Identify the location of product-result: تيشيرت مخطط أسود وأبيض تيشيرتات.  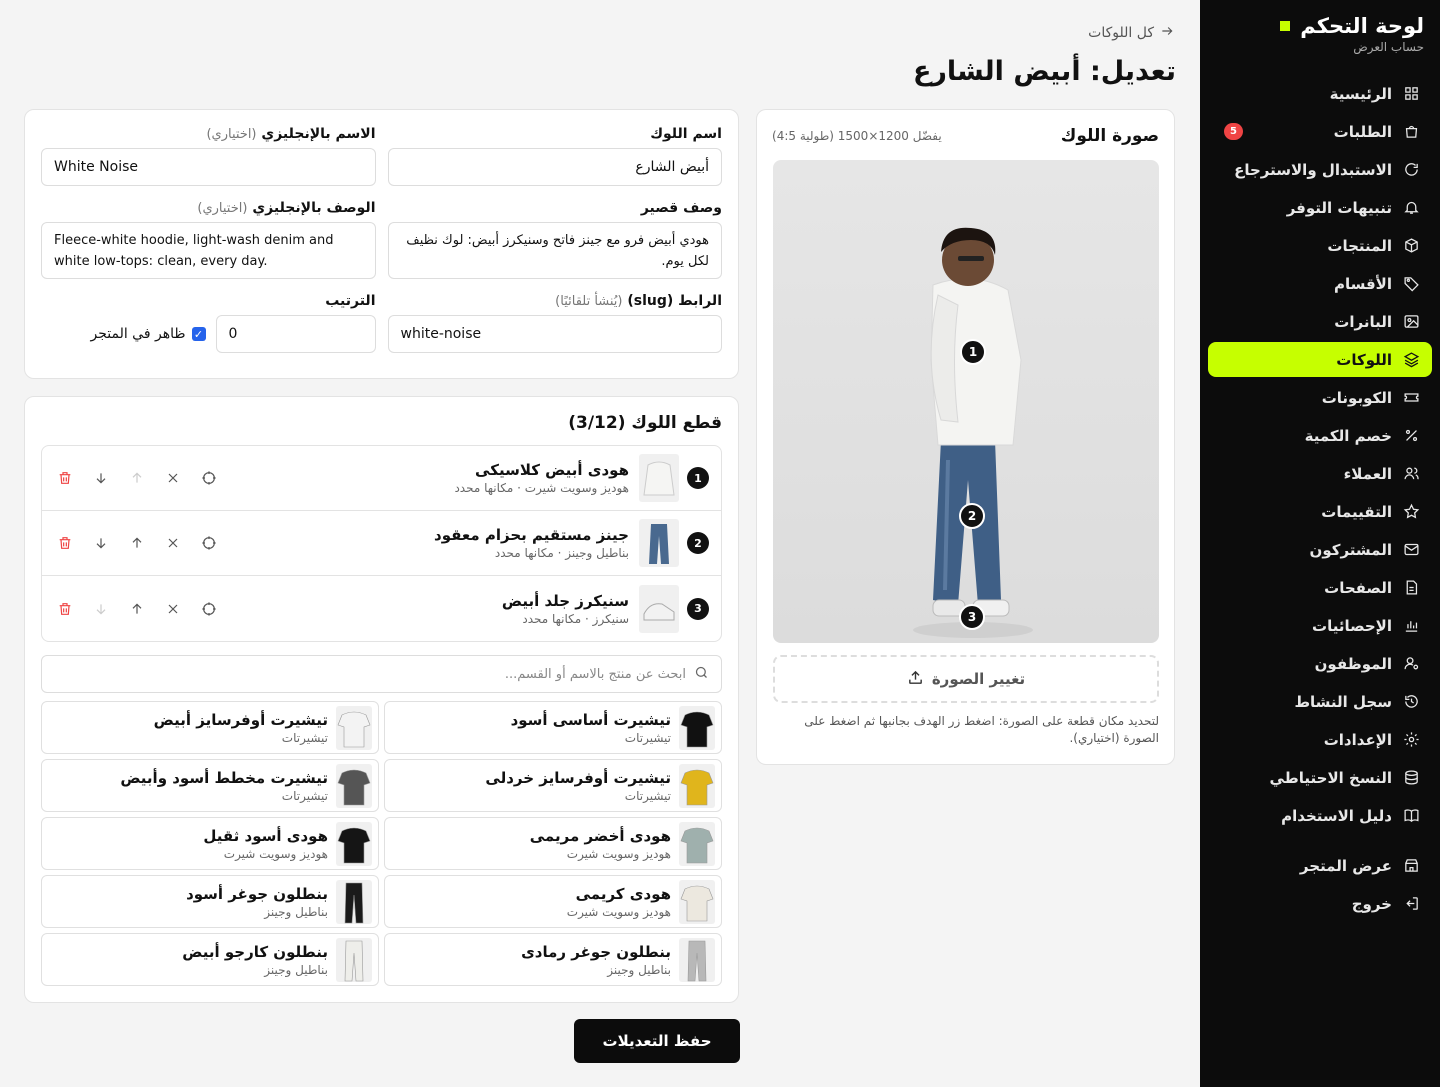
(210, 785).